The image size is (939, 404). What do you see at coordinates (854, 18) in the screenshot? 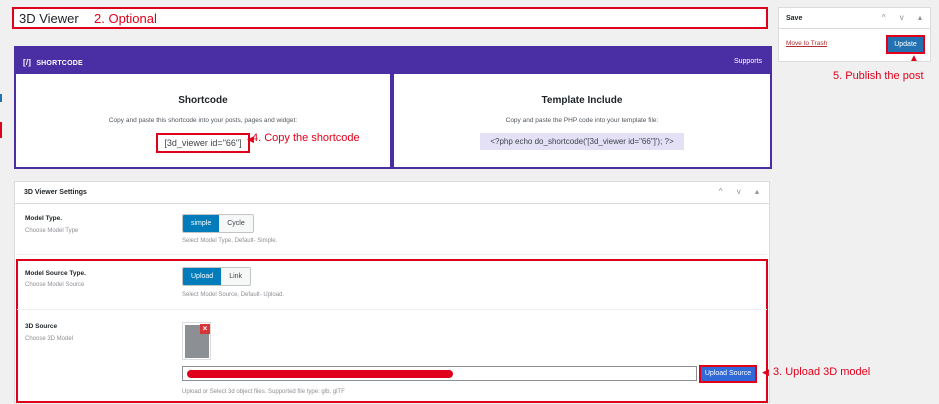
I see `save-header: Save ^ v ▴` at bounding box center [854, 18].